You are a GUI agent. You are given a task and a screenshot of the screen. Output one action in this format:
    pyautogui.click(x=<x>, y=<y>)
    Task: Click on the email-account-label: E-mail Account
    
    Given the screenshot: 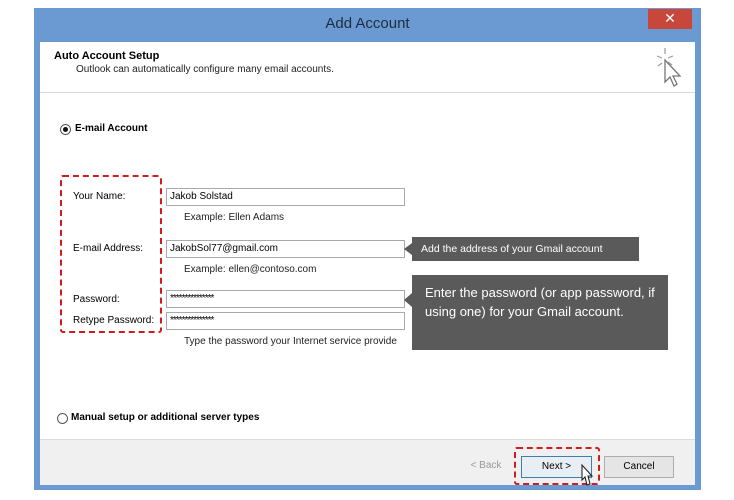 What is the action you would take?
    pyautogui.click(x=111, y=128)
    